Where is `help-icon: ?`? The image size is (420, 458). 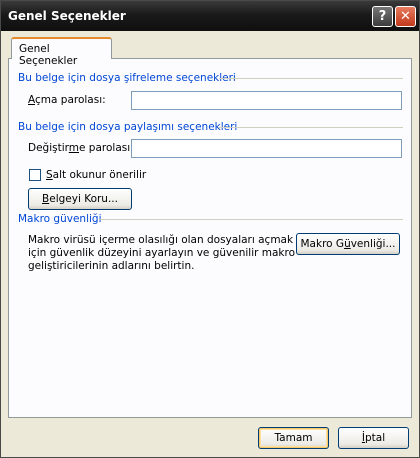 help-icon: ? is located at coordinates (382, 16).